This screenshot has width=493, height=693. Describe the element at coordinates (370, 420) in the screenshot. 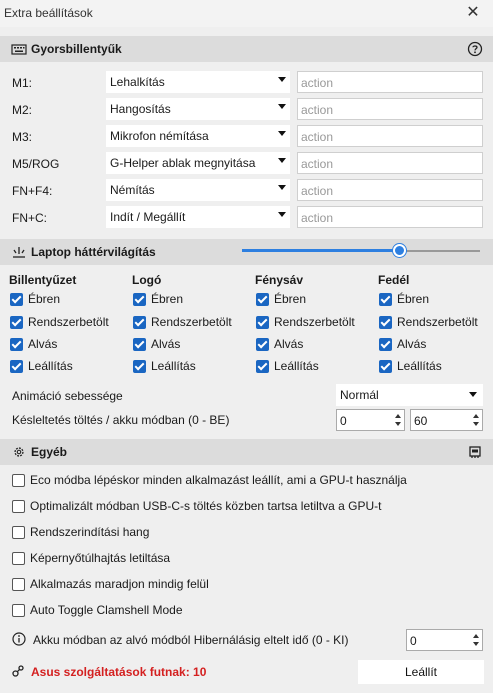

I see `timeout-charging-input: 0` at that location.